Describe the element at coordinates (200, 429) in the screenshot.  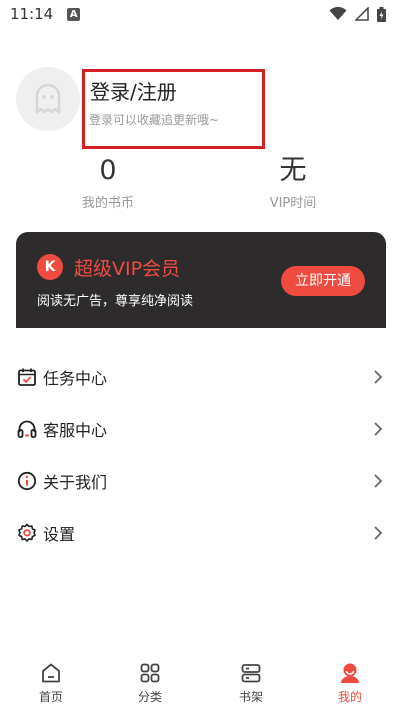
I see `menu-item-customer-service: 客服中心` at that location.